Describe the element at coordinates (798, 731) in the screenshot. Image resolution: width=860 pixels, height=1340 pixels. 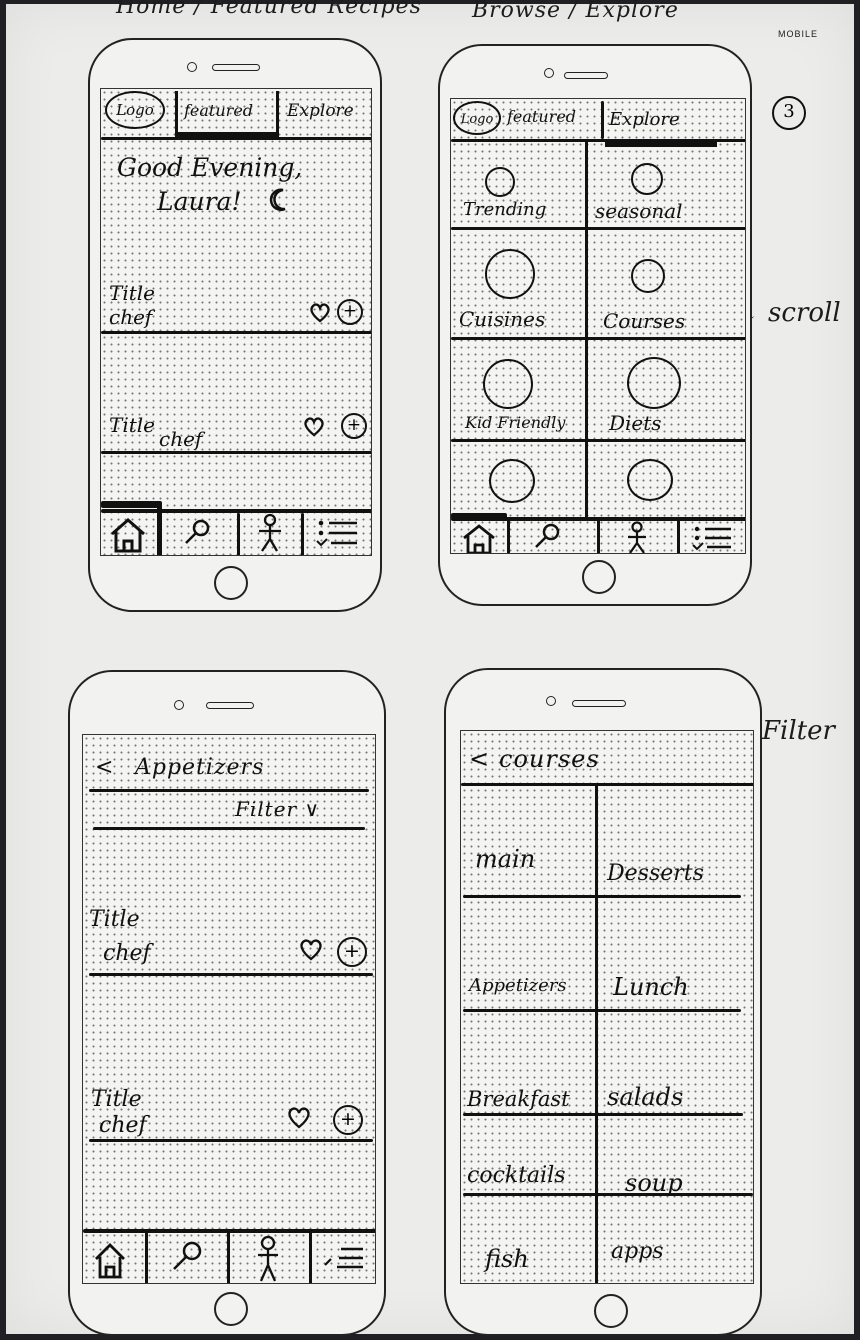
I see `filter-note: Filter` at that location.